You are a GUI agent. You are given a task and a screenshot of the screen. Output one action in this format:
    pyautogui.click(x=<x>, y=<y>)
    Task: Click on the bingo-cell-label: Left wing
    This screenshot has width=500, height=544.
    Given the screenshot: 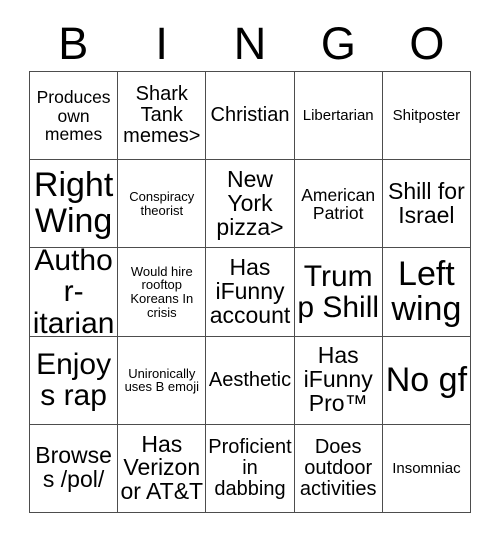 What is the action you would take?
    pyautogui.click(x=426, y=291)
    